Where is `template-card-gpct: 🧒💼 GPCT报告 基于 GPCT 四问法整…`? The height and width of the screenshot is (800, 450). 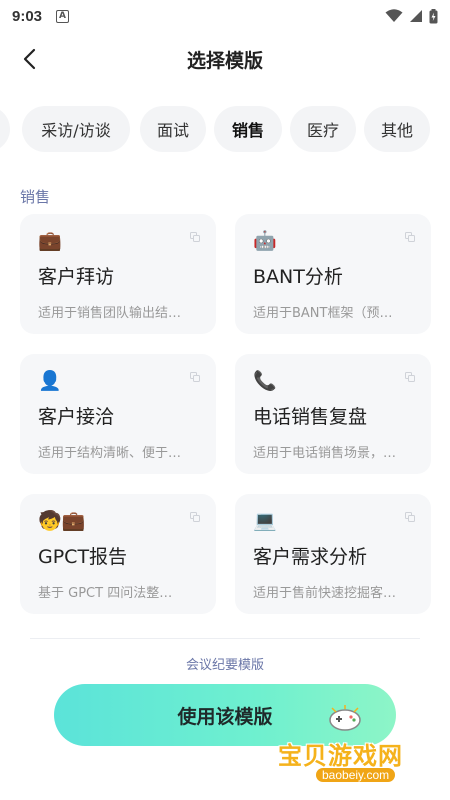
template-card-gpct: 🧒💼 GPCT报告 基于 GPCT 四问法整… is located at coordinates (118, 554).